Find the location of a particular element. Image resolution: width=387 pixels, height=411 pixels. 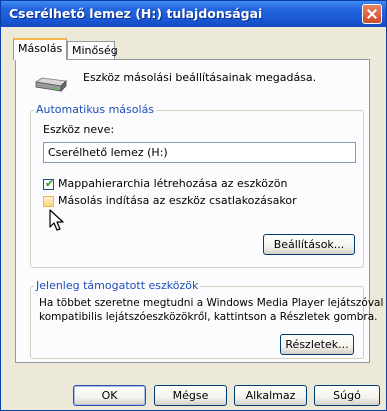

device-name-value: Cserélhető lemez (H:) is located at coordinates (108, 152).